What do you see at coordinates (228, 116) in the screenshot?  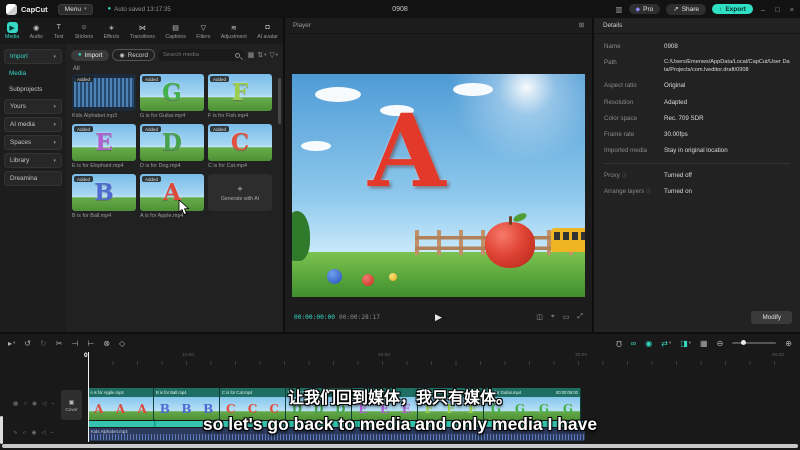 I see `media-item-name: F is for Fish.mp4` at bounding box center [228, 116].